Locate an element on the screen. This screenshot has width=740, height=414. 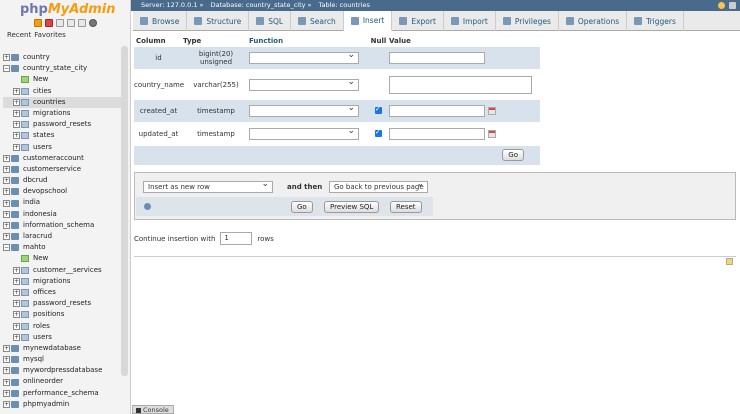
home-icon is located at coordinates (38, 23).